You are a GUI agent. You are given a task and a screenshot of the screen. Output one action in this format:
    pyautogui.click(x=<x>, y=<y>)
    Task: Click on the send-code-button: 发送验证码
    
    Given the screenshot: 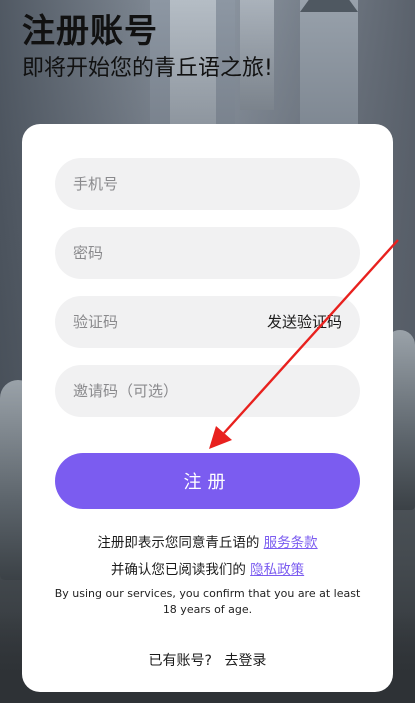 What is the action you would take?
    pyautogui.click(x=304, y=322)
    